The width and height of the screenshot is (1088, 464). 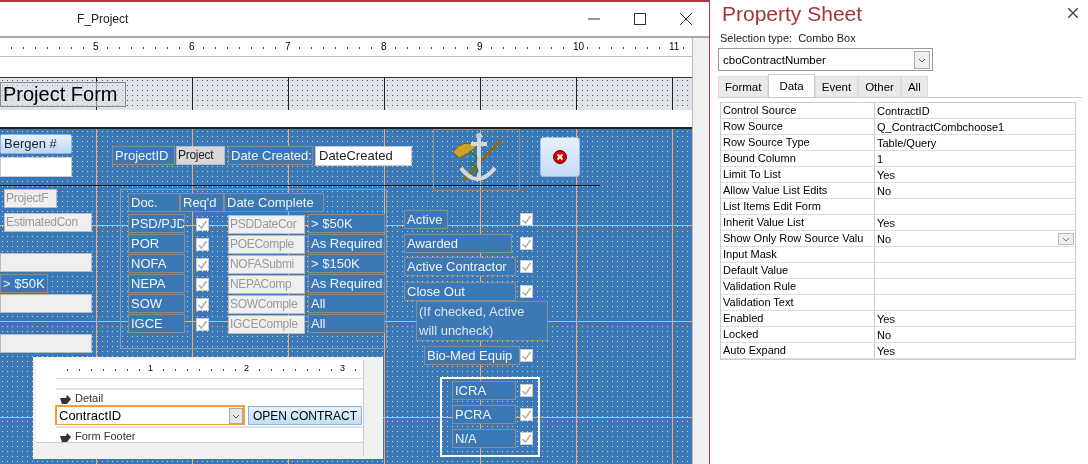 What do you see at coordinates (798, 206) in the screenshot?
I see `property-name: List Items Edit Form` at bounding box center [798, 206].